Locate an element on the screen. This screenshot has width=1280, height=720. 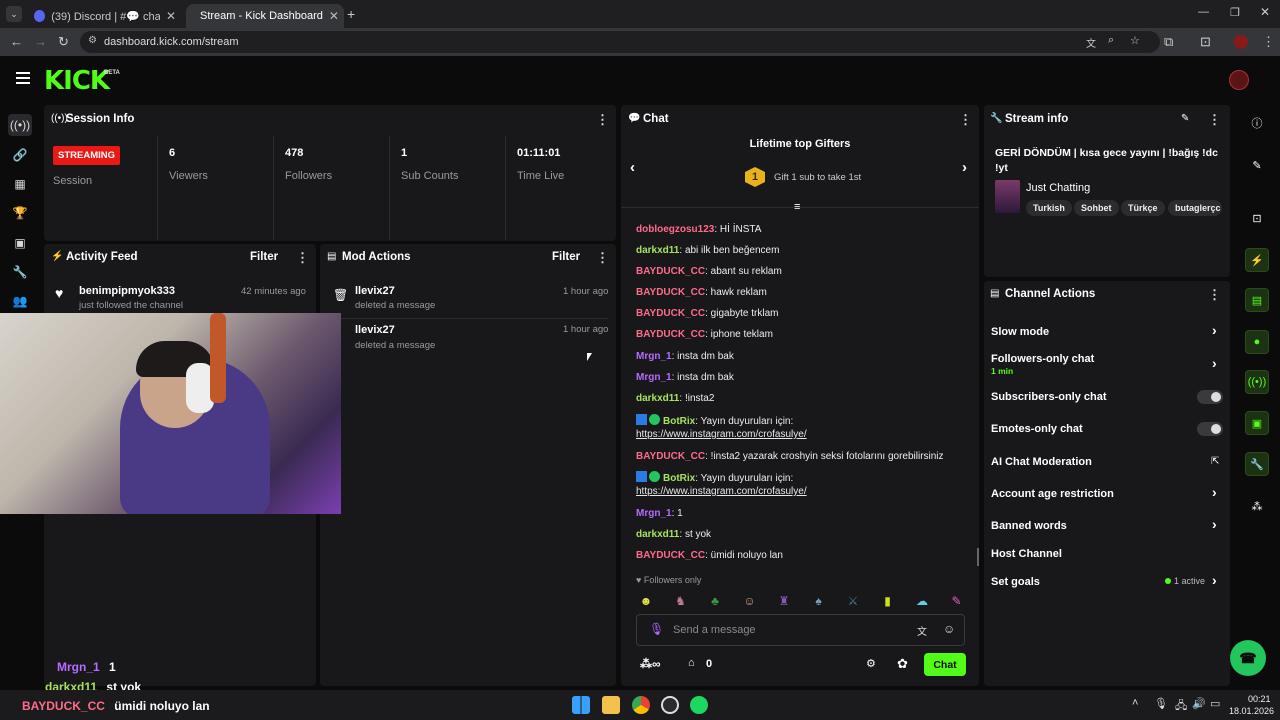
emote-icon: ▮ is located at coordinates (888, 601).